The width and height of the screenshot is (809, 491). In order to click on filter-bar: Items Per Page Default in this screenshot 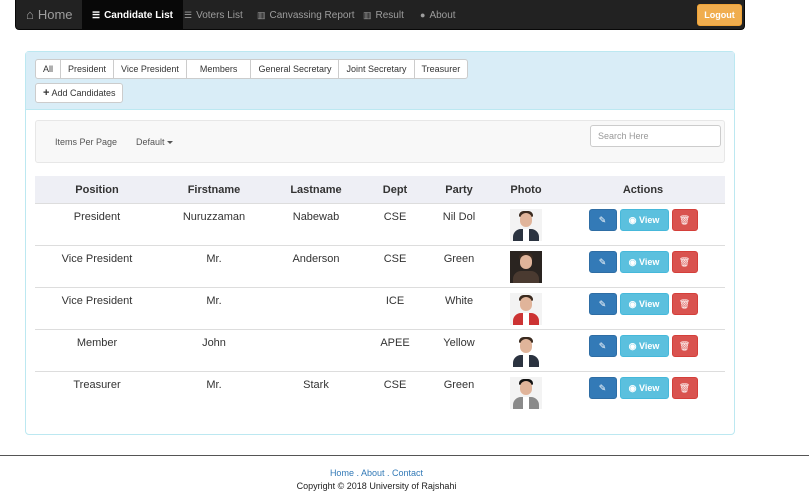, I will do `click(380, 141)`.